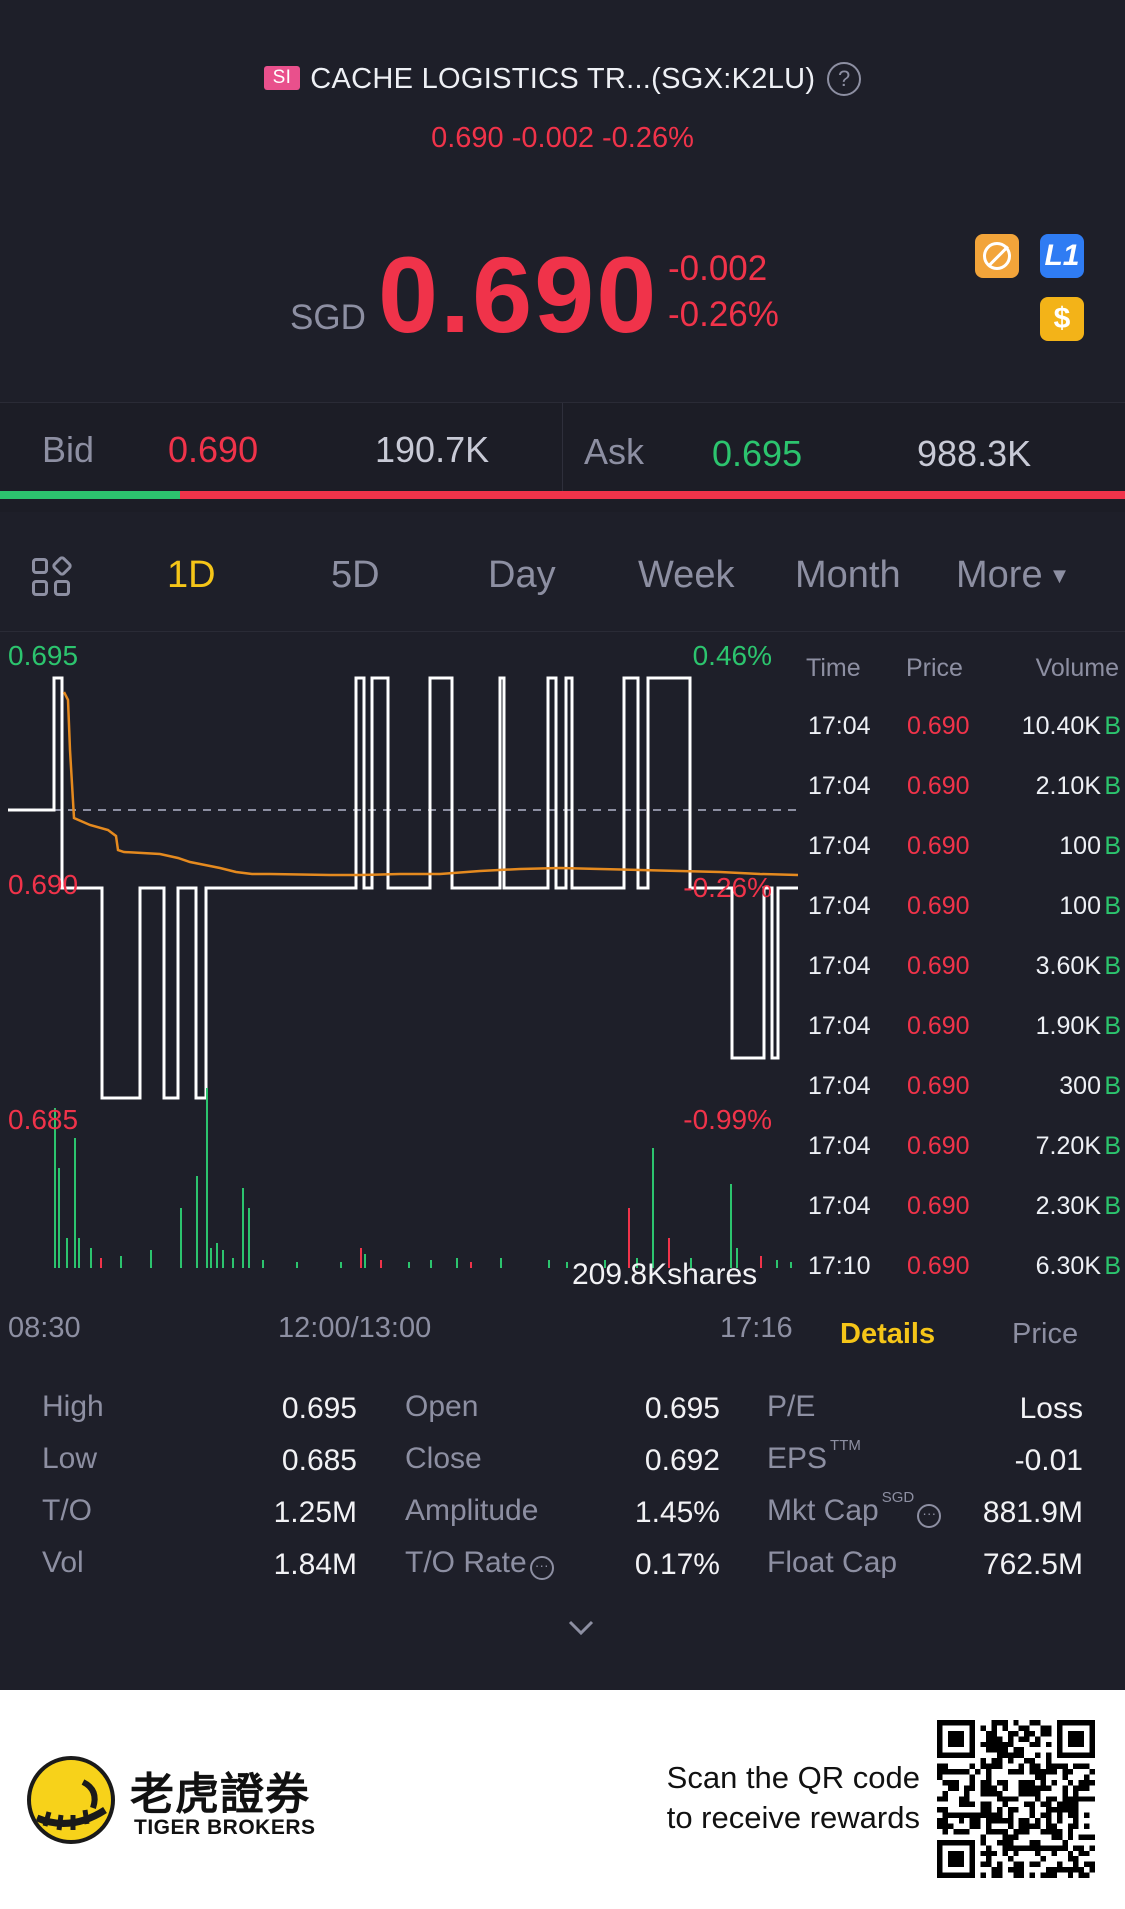  What do you see at coordinates (1051, 1408) in the screenshot?
I see `stat-value-pe: Loss` at bounding box center [1051, 1408].